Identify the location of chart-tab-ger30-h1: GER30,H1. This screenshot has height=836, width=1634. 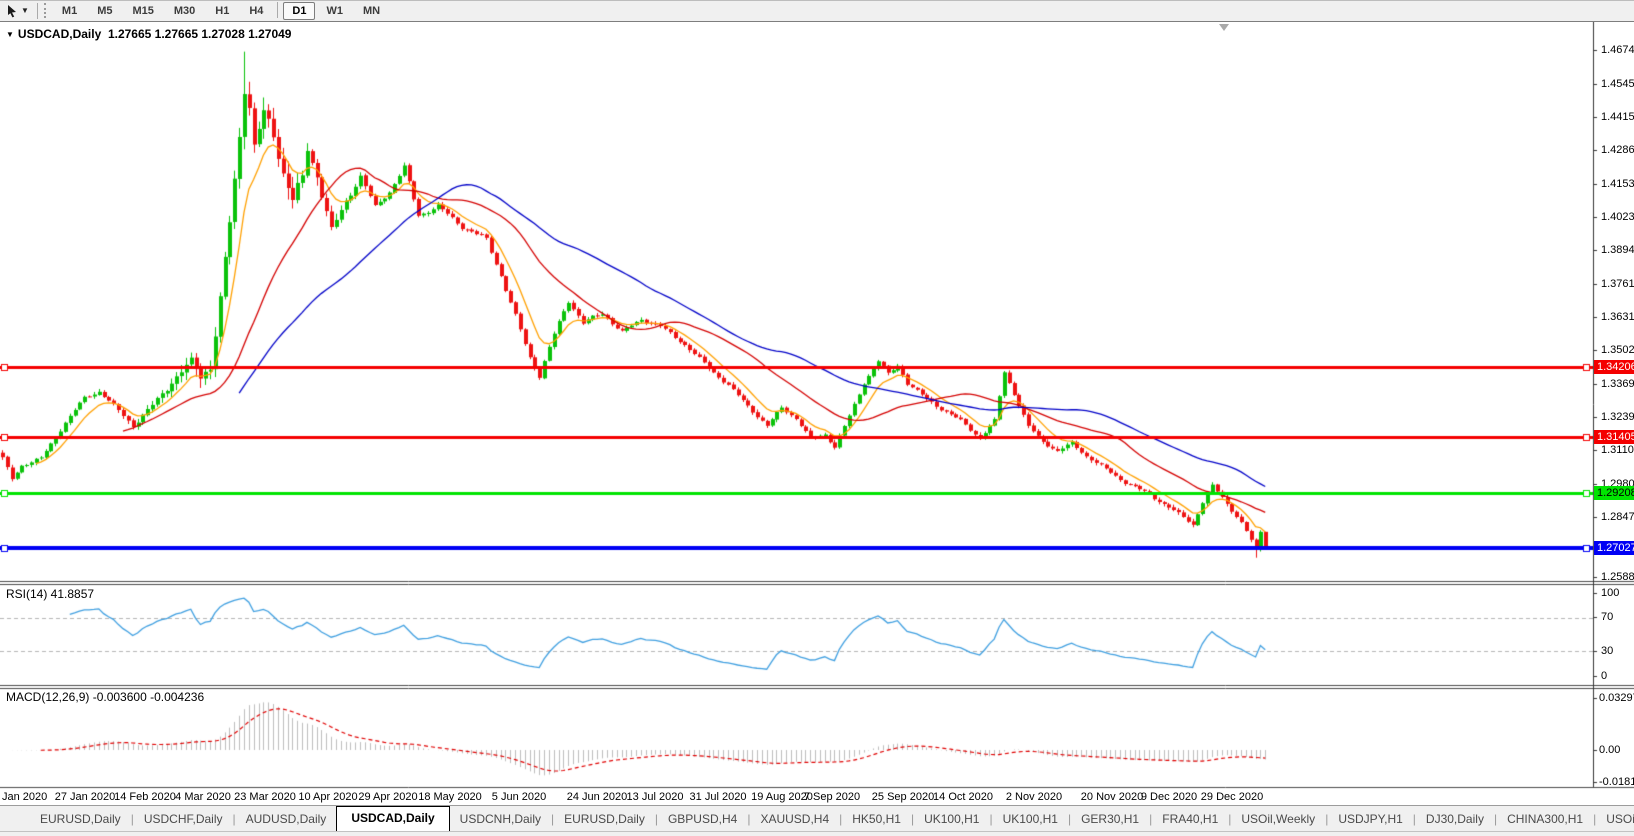
(1110, 819).